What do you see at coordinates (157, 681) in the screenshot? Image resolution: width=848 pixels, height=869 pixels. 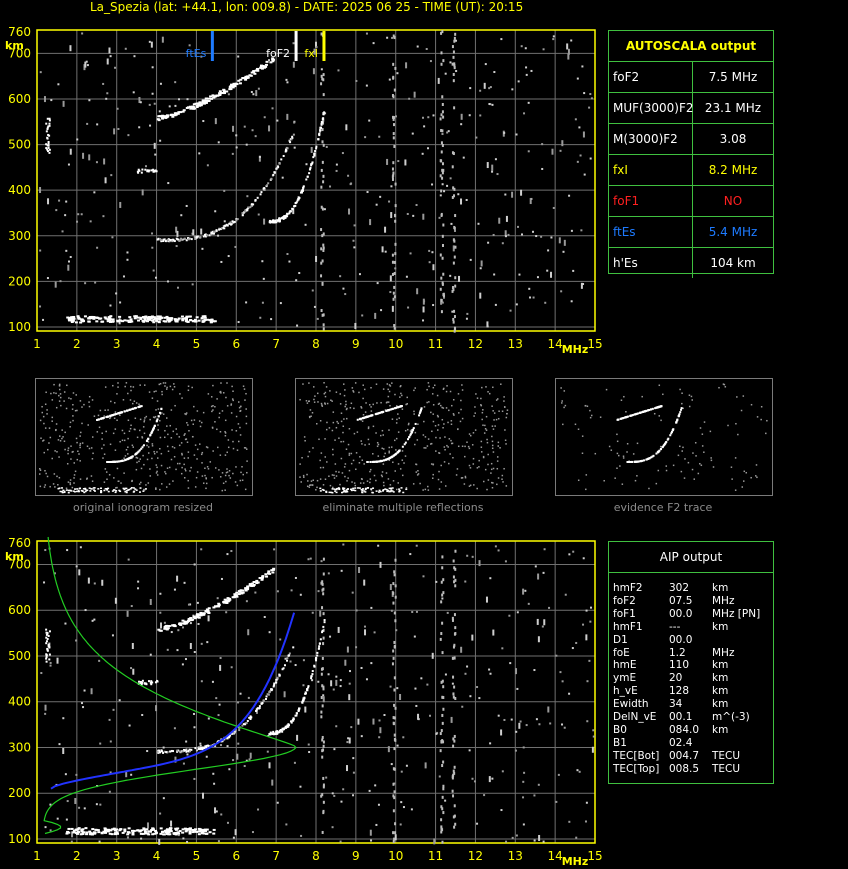 I see `trace-pixel` at bounding box center [157, 681].